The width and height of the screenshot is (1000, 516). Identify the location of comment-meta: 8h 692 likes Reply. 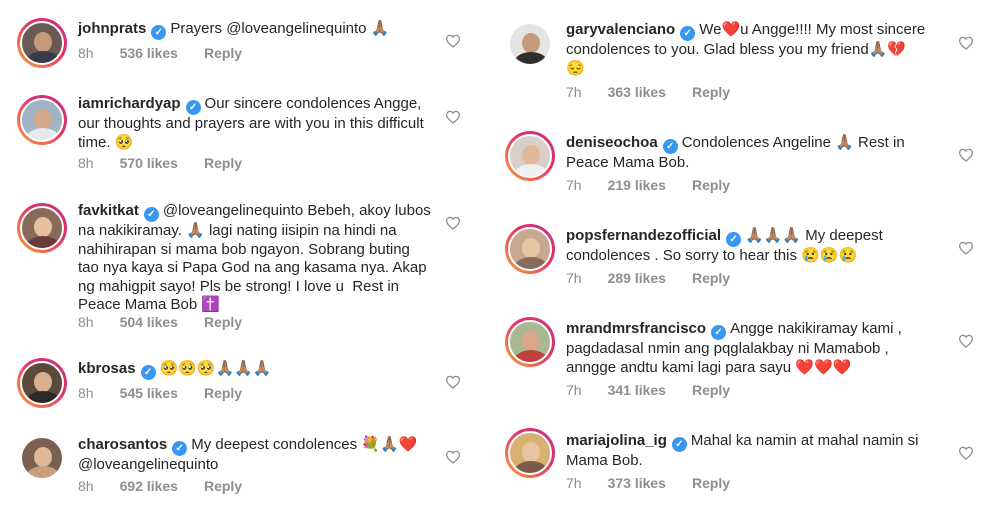
(173, 486).